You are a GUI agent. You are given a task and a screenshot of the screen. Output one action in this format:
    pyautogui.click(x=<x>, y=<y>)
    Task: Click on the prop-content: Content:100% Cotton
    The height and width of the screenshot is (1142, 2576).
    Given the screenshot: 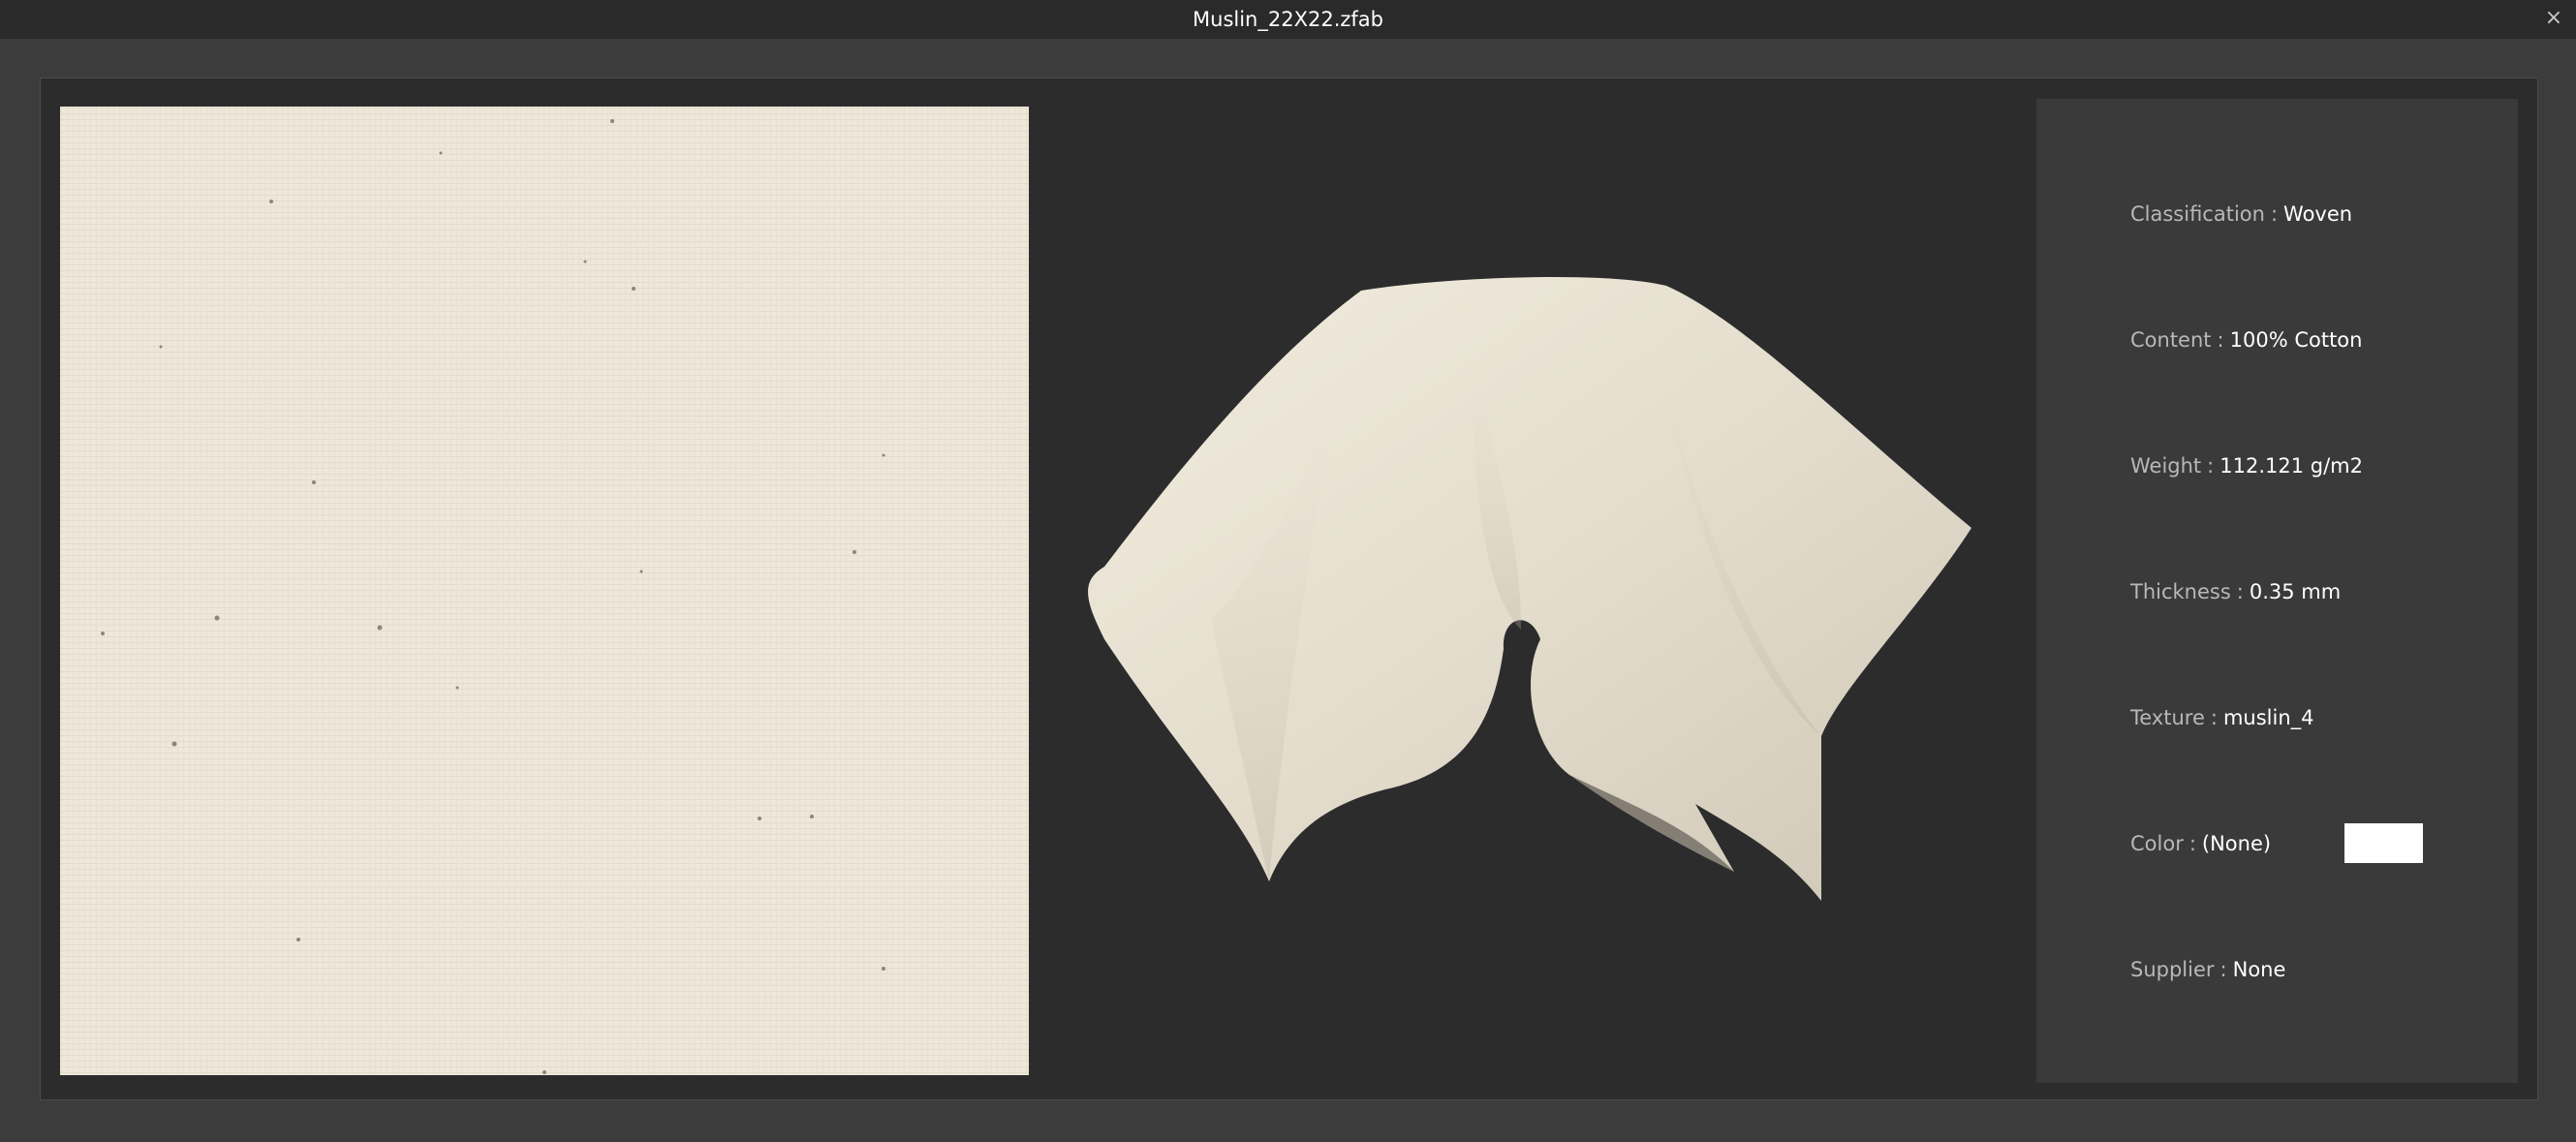 What is the action you would take?
    pyautogui.click(x=2246, y=340)
    